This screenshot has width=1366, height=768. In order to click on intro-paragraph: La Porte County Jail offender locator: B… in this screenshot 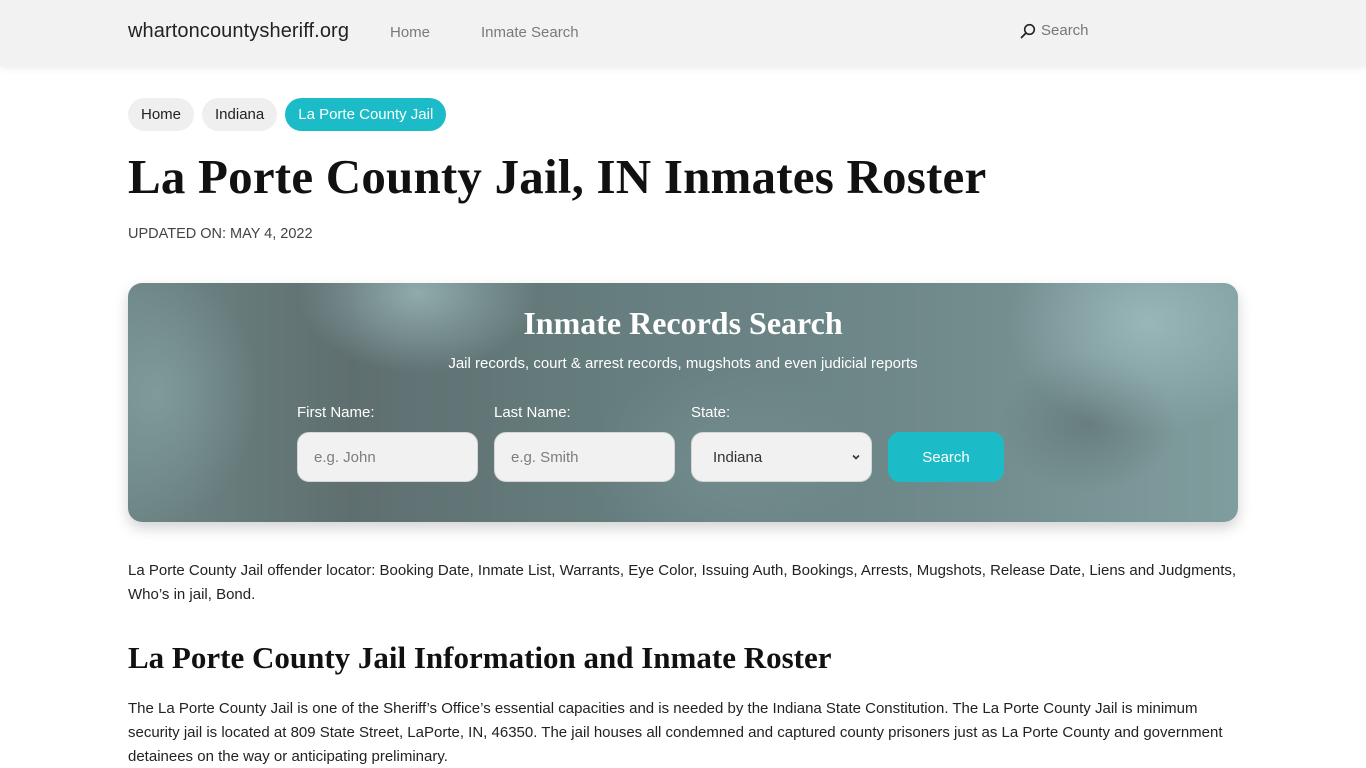, I will do `click(682, 582)`.